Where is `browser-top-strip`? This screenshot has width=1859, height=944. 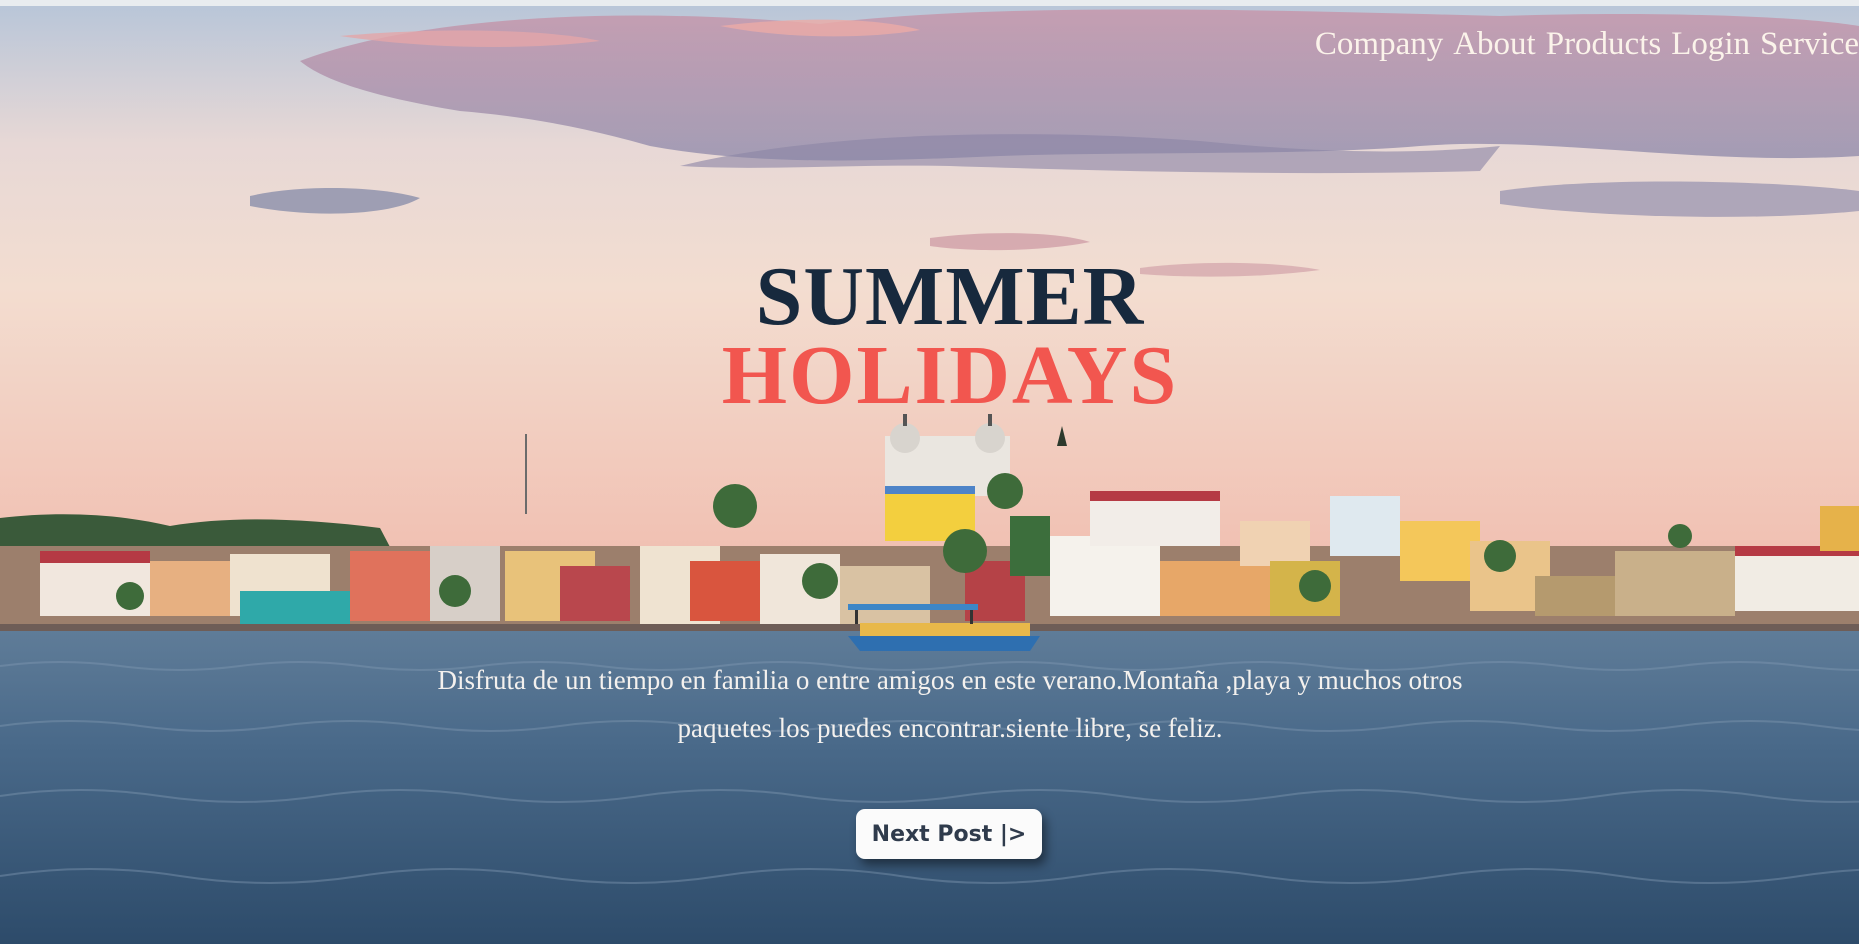
browser-top-strip is located at coordinates (929, 3).